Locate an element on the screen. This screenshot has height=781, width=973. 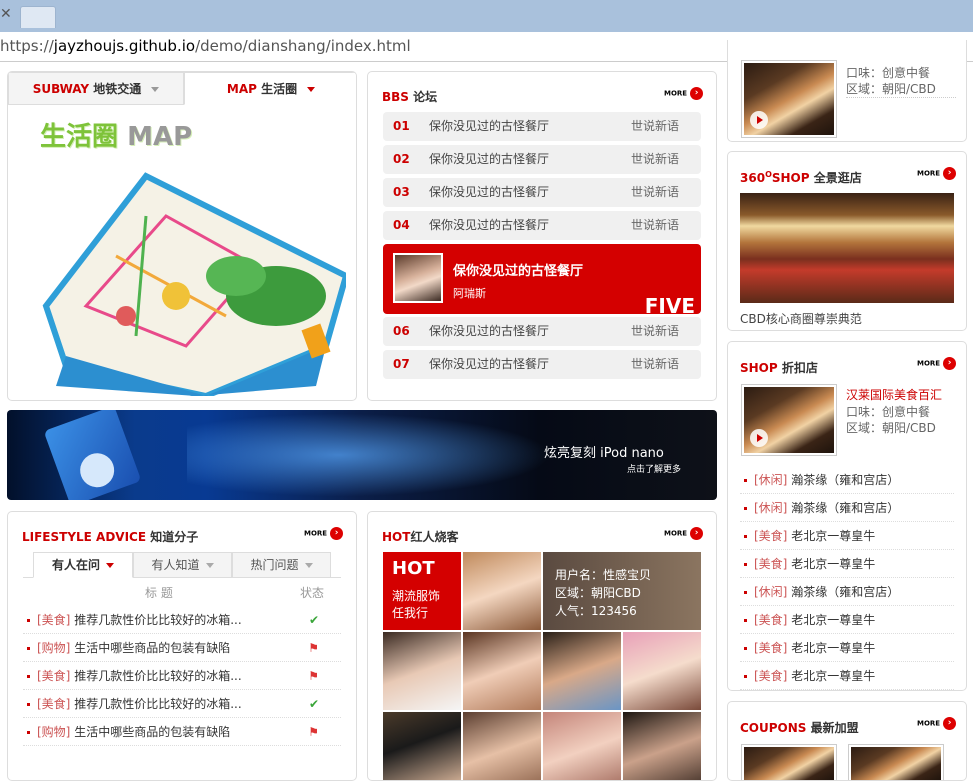
bbs-row: 07 保你没见过的古怪餐厅 世说新语 is located at coordinates (542, 364).